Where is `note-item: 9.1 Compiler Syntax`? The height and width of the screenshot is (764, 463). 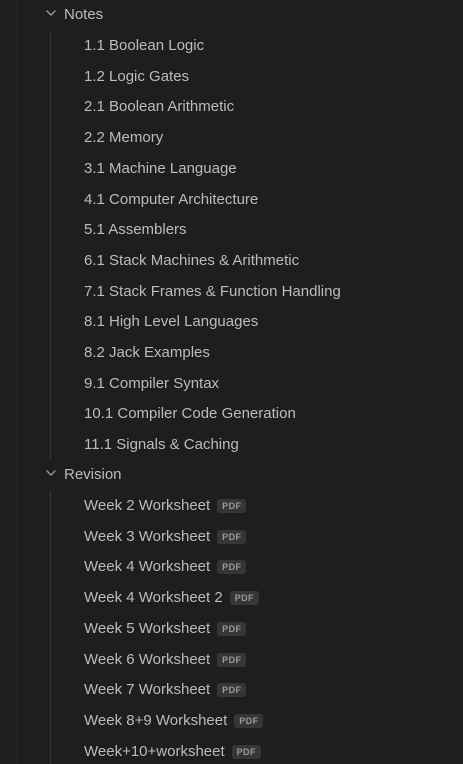
note-item: 9.1 Compiler Syntax is located at coordinates (151, 384).